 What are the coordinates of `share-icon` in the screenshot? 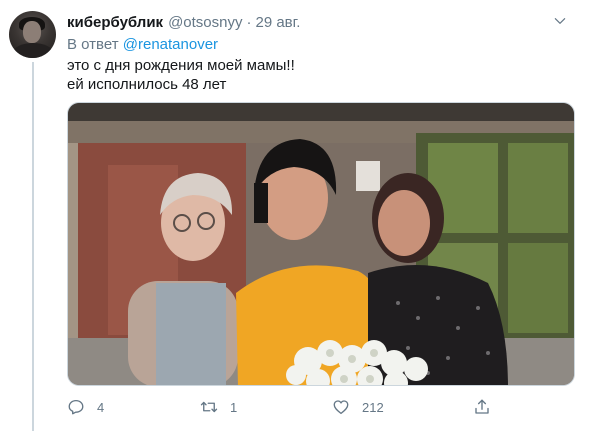 It's located at (482, 406).